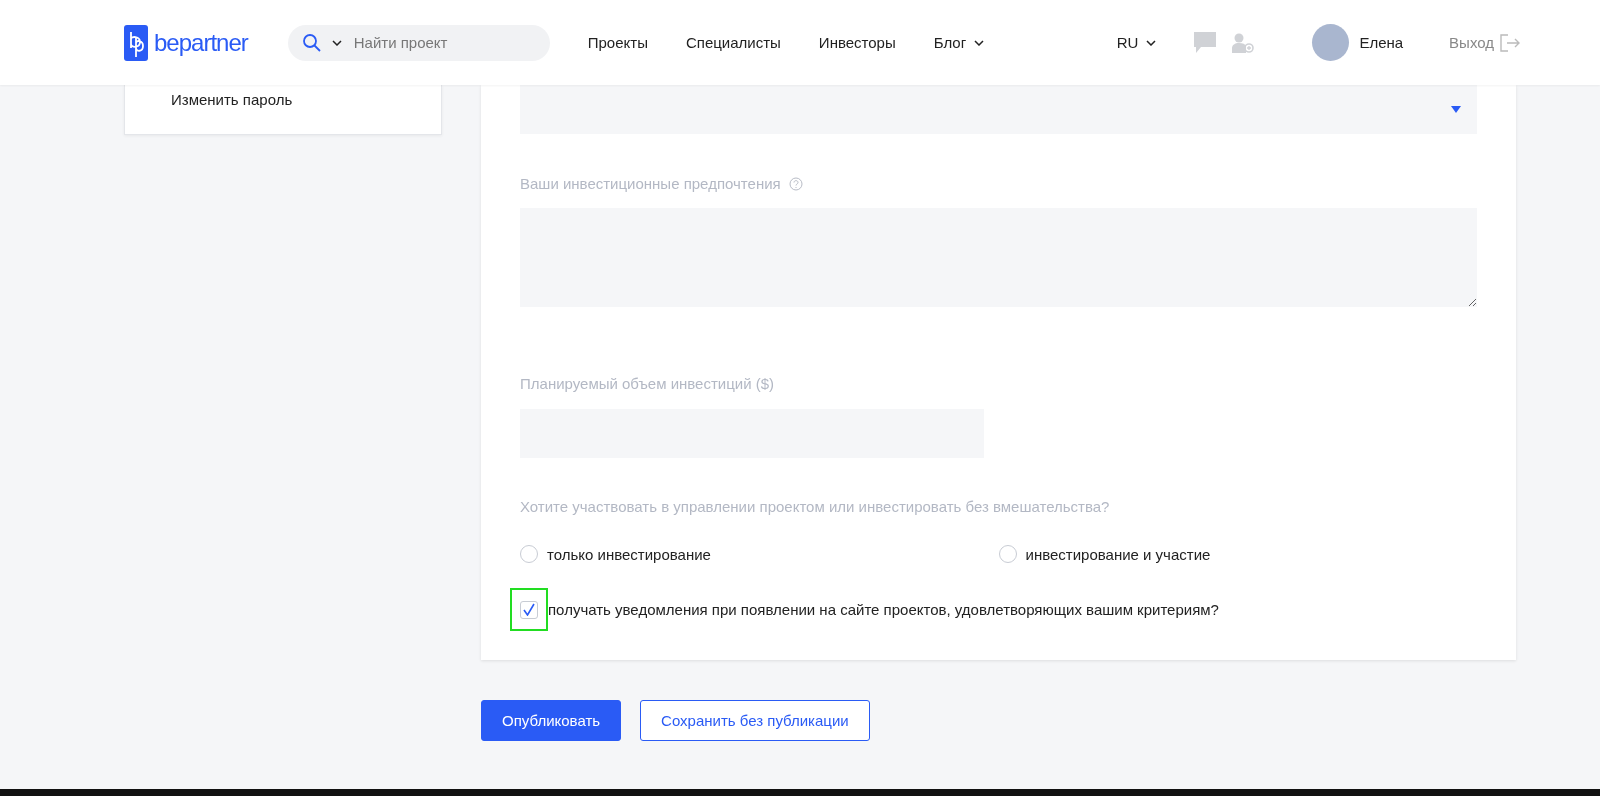  I want to click on field-label: Ваши инвестиционные предпочтения, so click(650, 183).